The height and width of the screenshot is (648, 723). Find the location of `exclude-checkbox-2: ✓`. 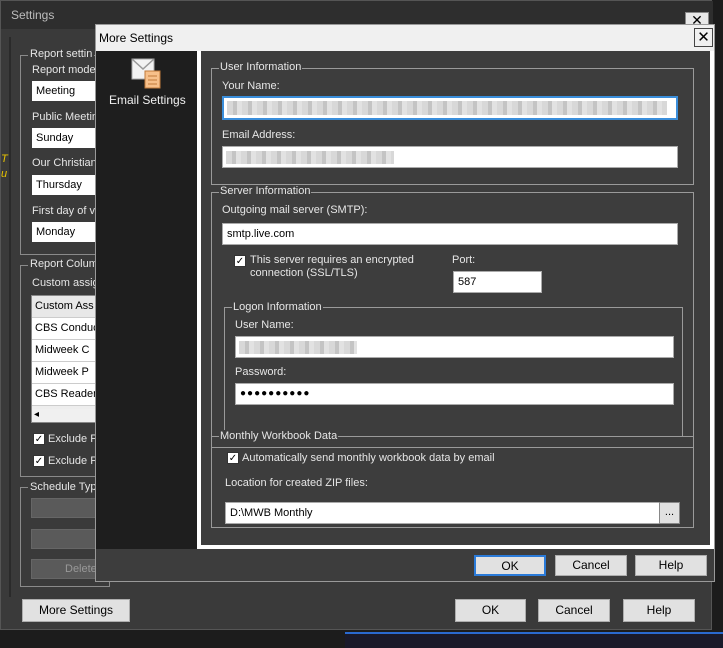

exclude-checkbox-2: ✓ is located at coordinates (39, 461).